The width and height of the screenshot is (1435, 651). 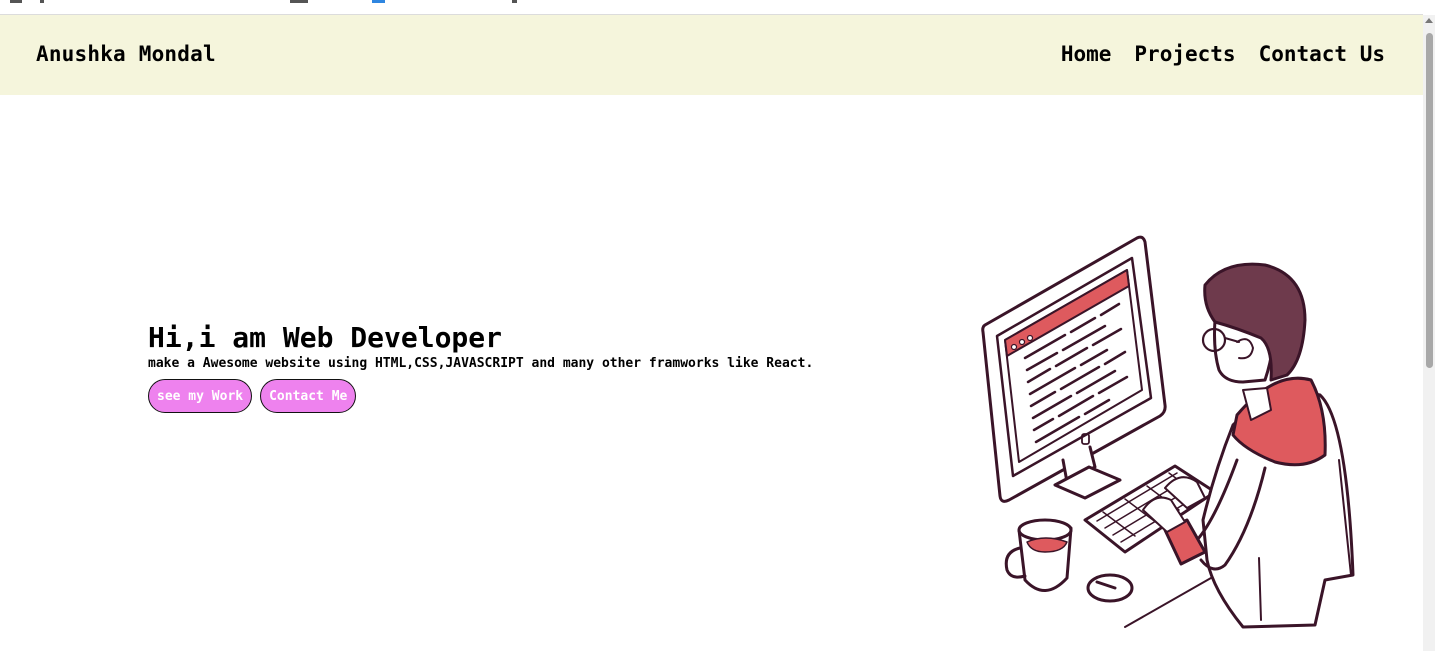 I want to click on scroll-up-arrow-icon, so click(x=1429, y=20).